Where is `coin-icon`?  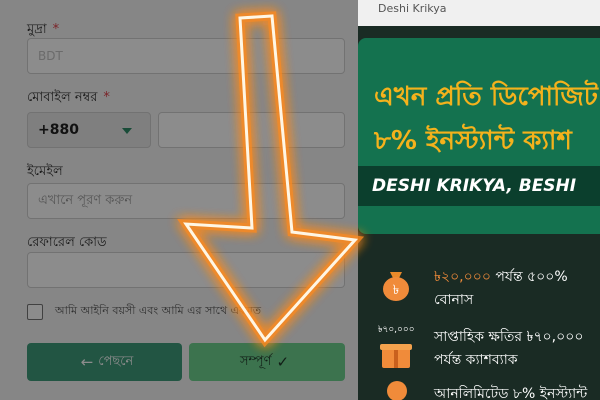 coin-icon is located at coordinates (397, 390).